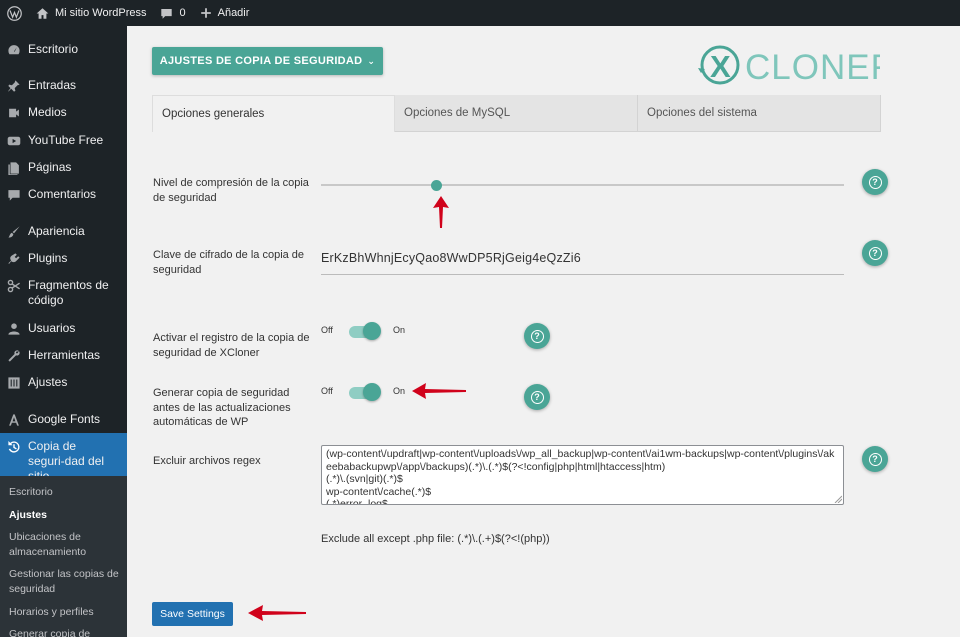 The image size is (960, 637). What do you see at coordinates (14, 141) in the screenshot?
I see `youtube-icon` at bounding box center [14, 141].